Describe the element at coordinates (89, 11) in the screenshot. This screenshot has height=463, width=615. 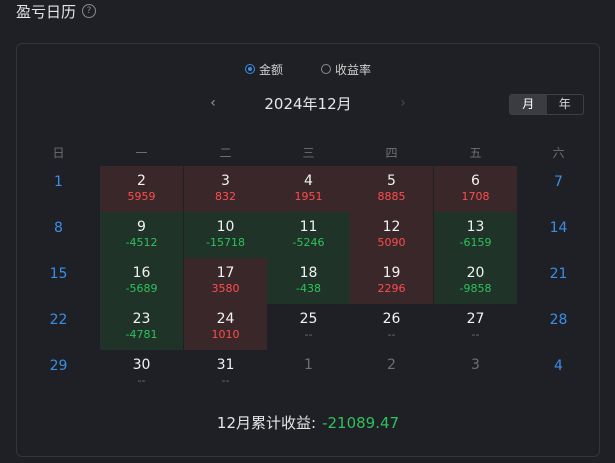
I see `help-icon: ?` at that location.